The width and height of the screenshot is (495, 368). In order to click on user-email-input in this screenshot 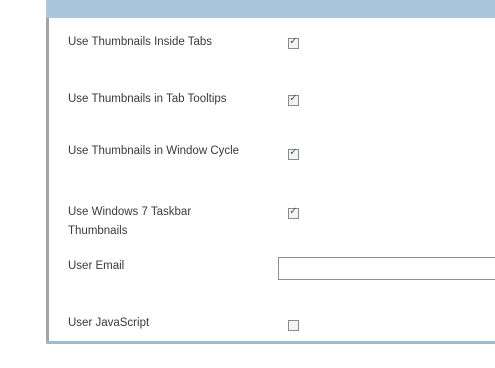, I will do `click(386, 268)`.